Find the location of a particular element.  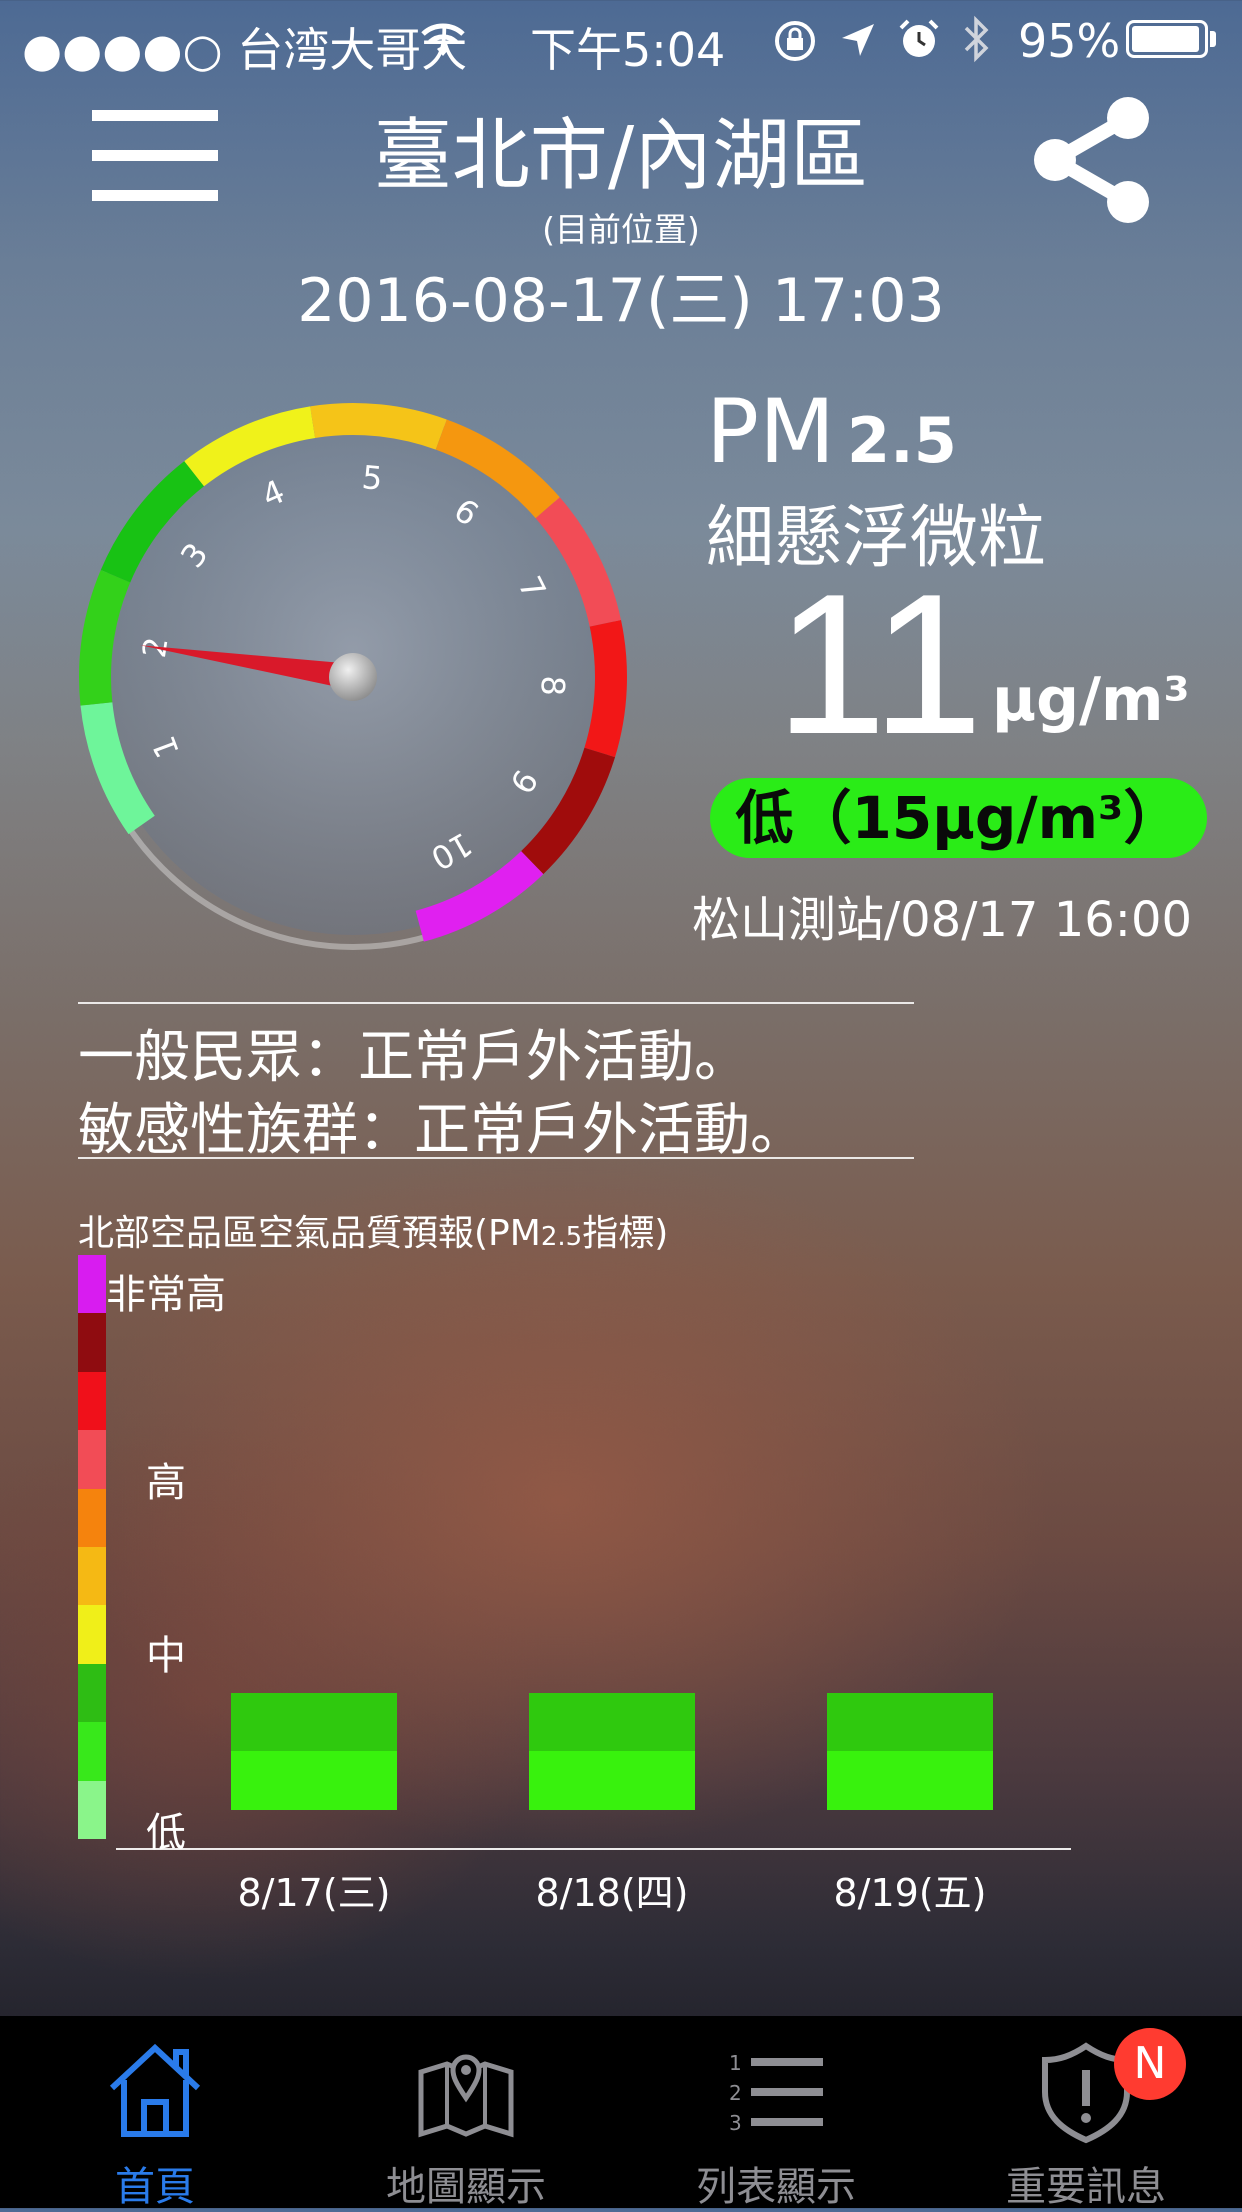

level-label-very-high: 非常高 is located at coordinates (166, 1295).